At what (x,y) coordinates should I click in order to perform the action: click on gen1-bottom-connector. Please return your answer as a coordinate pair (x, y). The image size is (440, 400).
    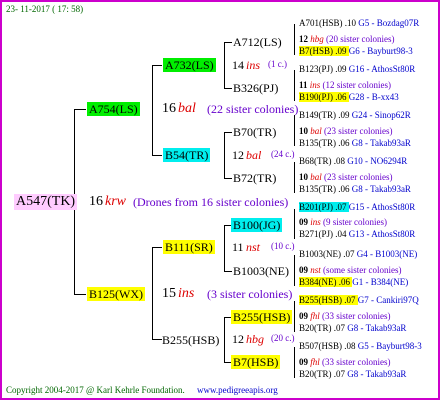
    Looking at the image, I should click on (152, 293).